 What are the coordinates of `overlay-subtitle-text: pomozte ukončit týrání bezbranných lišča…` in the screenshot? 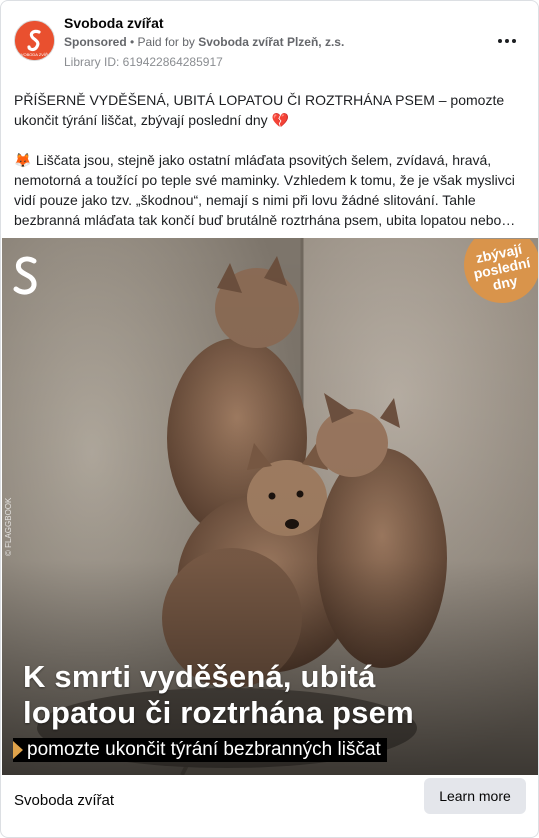 It's located at (204, 749).